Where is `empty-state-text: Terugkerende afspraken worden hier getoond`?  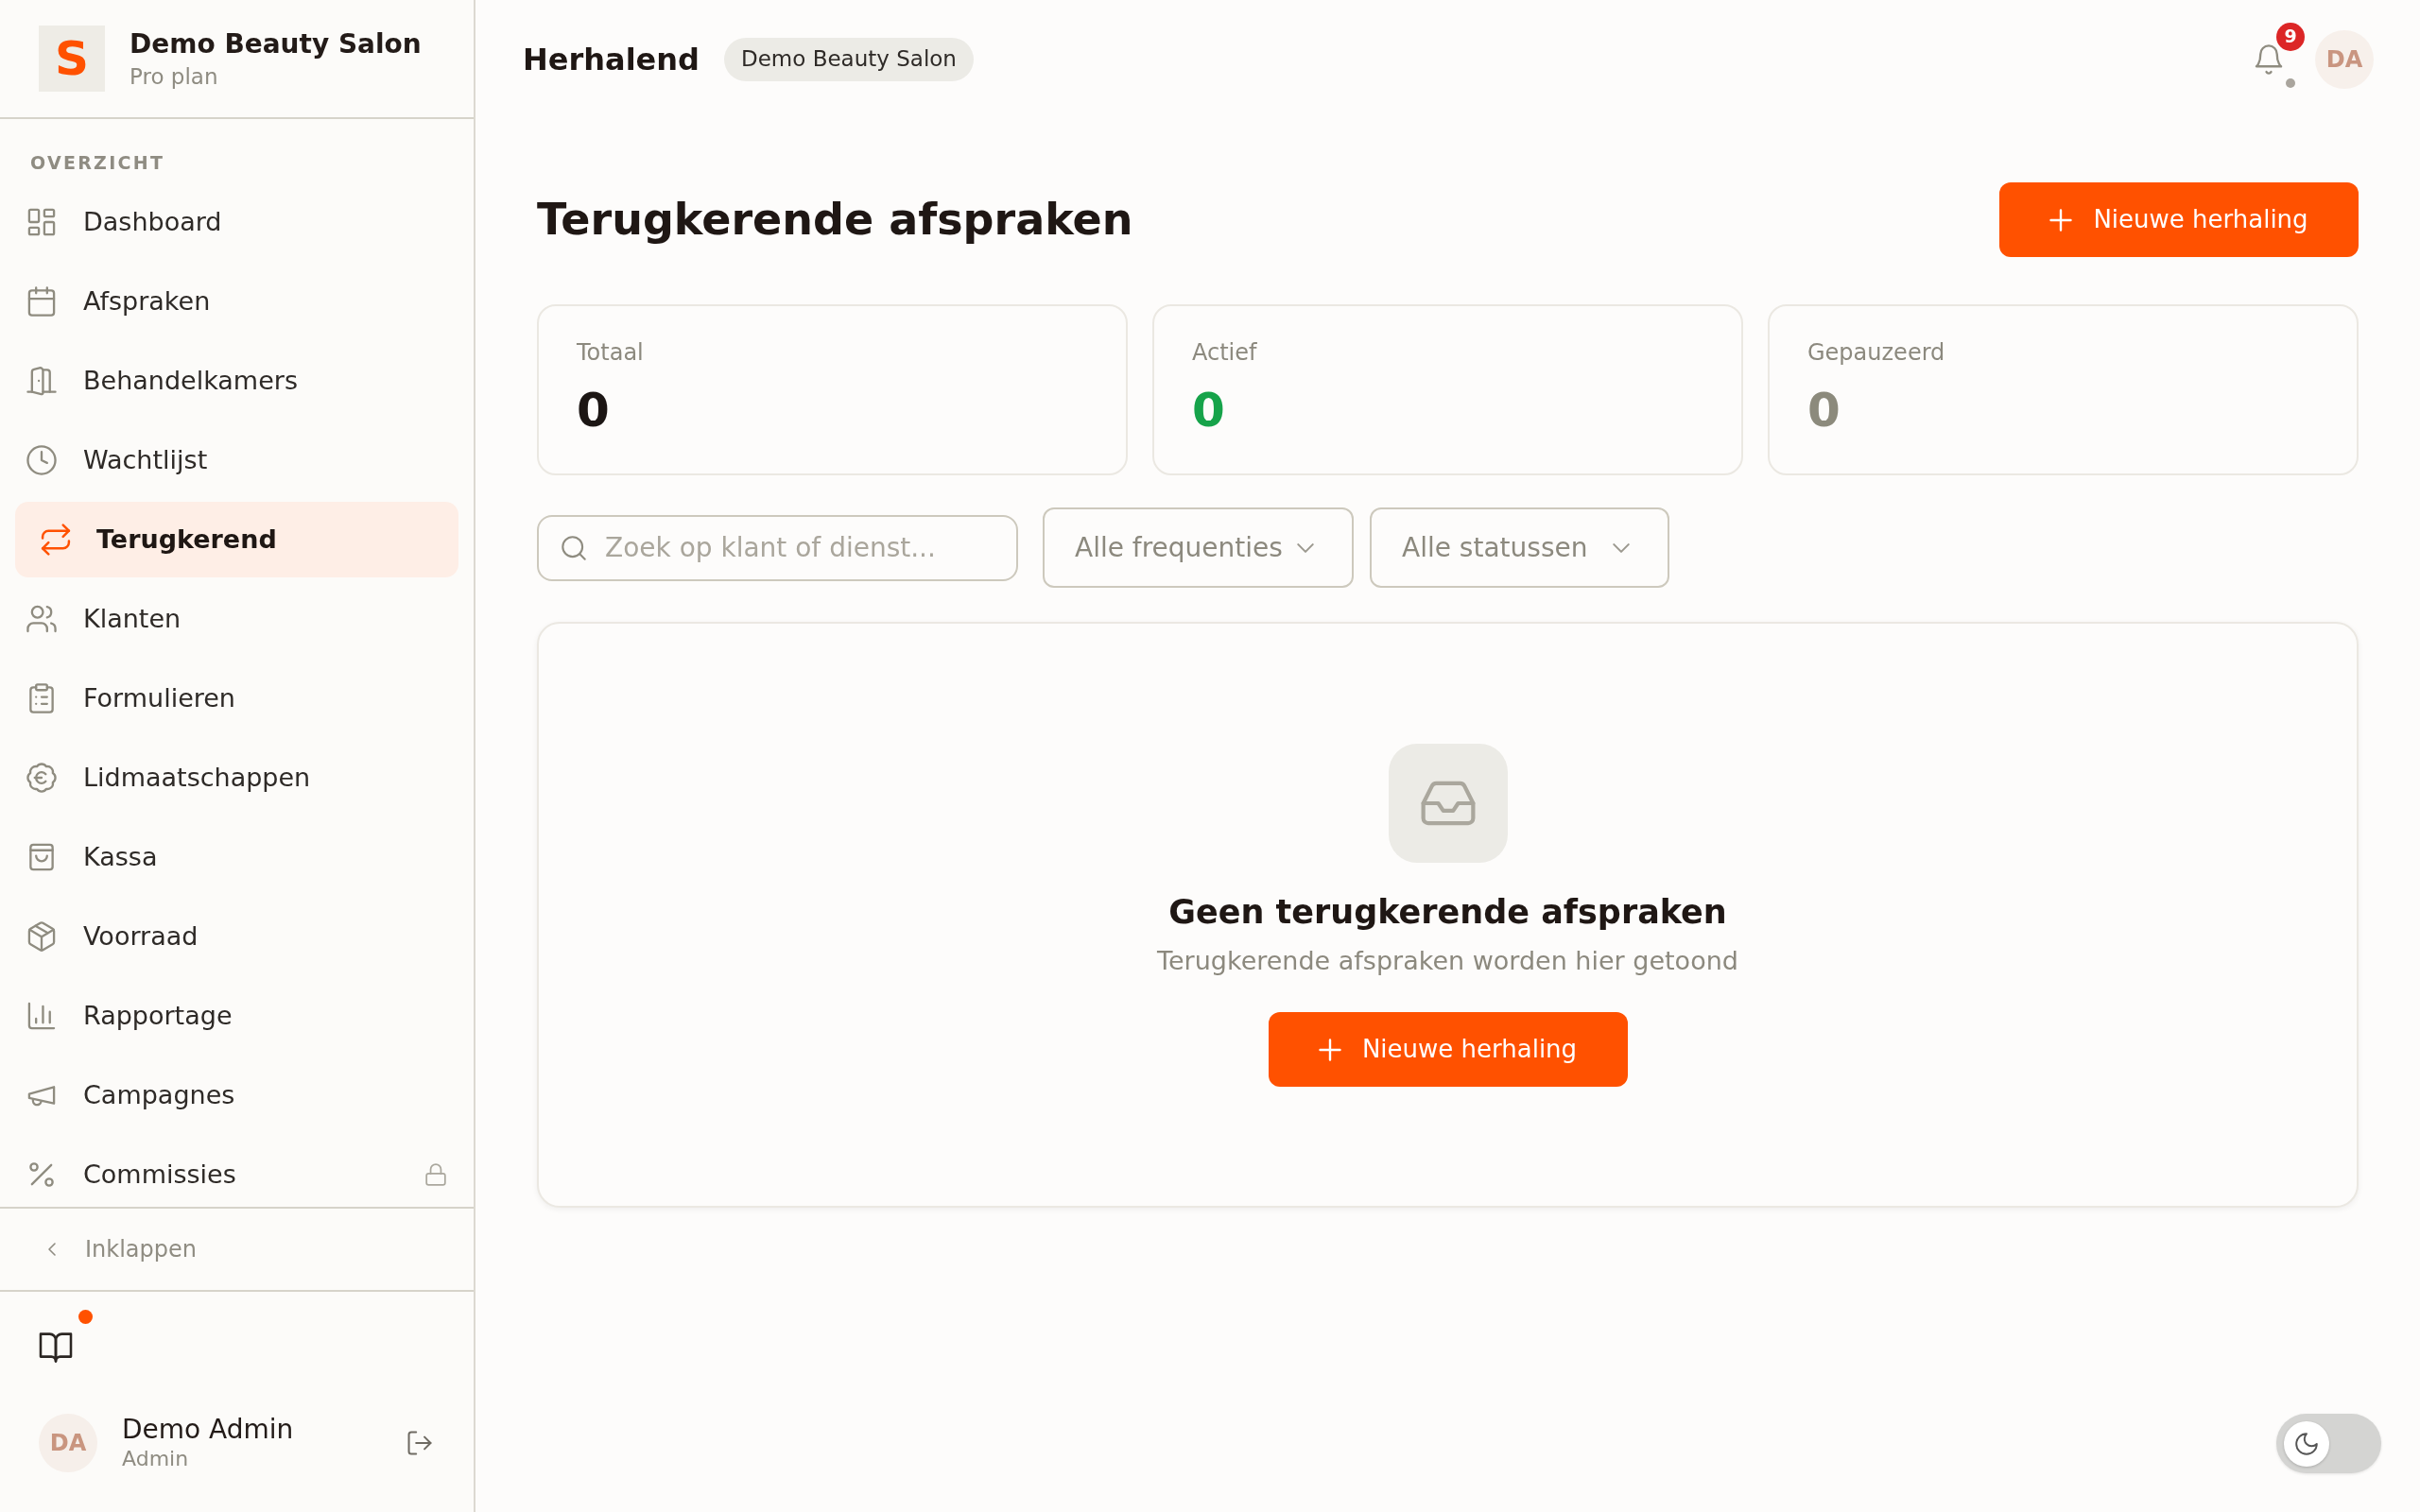 empty-state-text: Terugkerende afspraken worden hier getoond is located at coordinates (1447, 961).